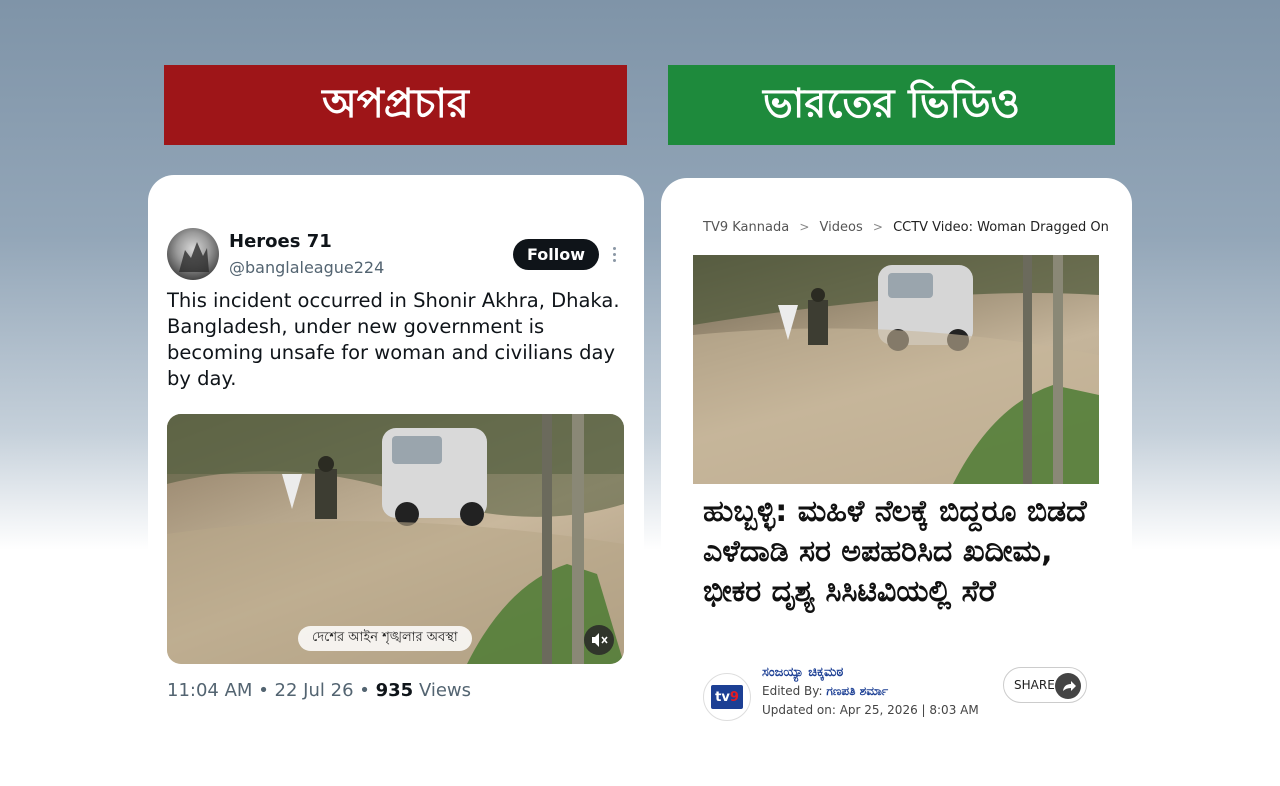 The height and width of the screenshot is (786, 1280). What do you see at coordinates (385, 638) in the screenshot?
I see `video-caption: দেশের আইন শৃঙ্খলার অবস্থা` at bounding box center [385, 638].